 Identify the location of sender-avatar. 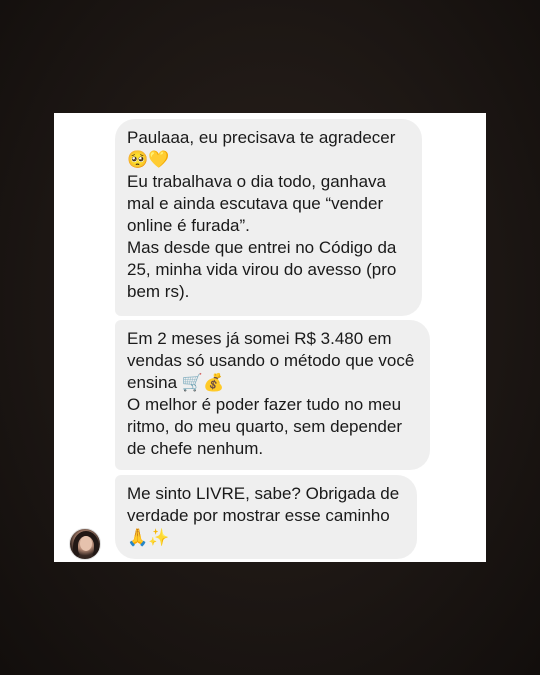
(85, 544).